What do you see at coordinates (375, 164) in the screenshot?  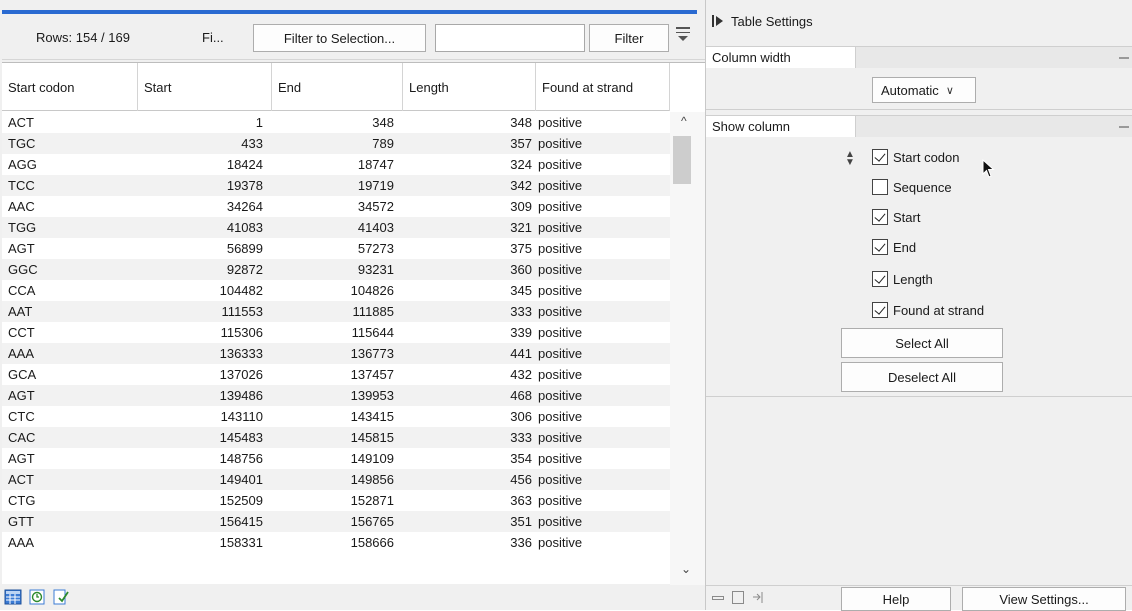 I see `cell-end: 18747` at bounding box center [375, 164].